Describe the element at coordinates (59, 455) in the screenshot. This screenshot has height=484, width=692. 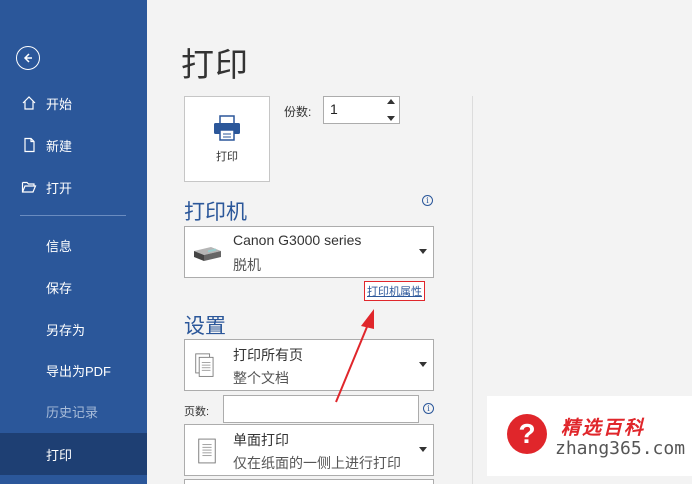
I see `sidebar-item-label: 打印` at that location.